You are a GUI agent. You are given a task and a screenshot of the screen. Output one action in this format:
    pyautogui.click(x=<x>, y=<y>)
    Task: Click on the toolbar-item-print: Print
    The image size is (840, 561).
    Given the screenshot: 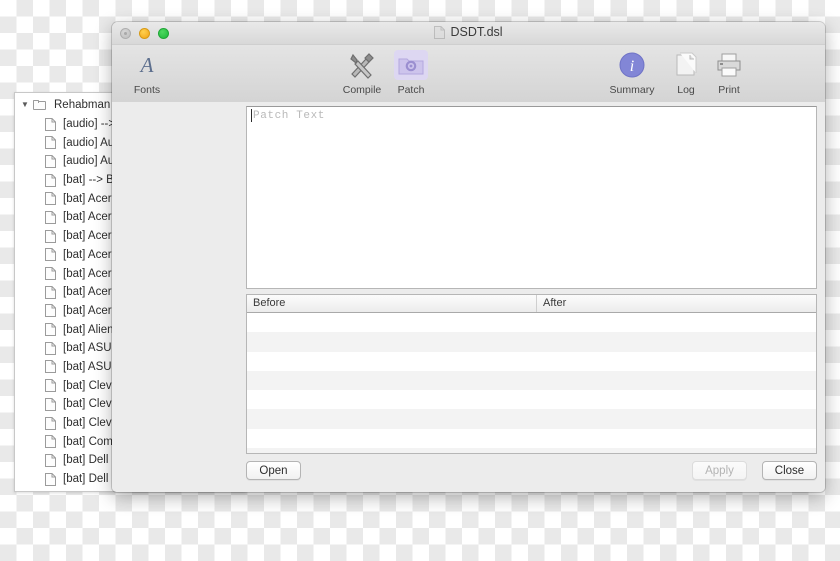 What is the action you would take?
    pyautogui.click(x=729, y=73)
    